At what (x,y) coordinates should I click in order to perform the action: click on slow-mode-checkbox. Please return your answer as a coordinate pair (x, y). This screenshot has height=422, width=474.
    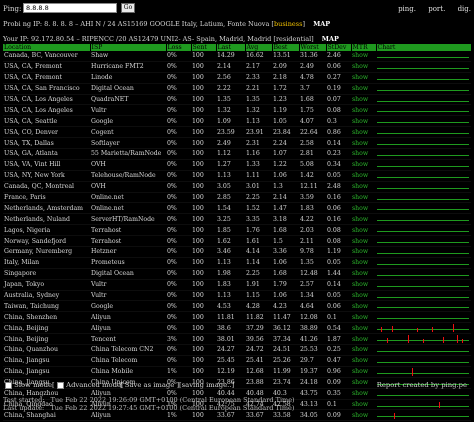
    Looking at the image, I should click on (8, 385).